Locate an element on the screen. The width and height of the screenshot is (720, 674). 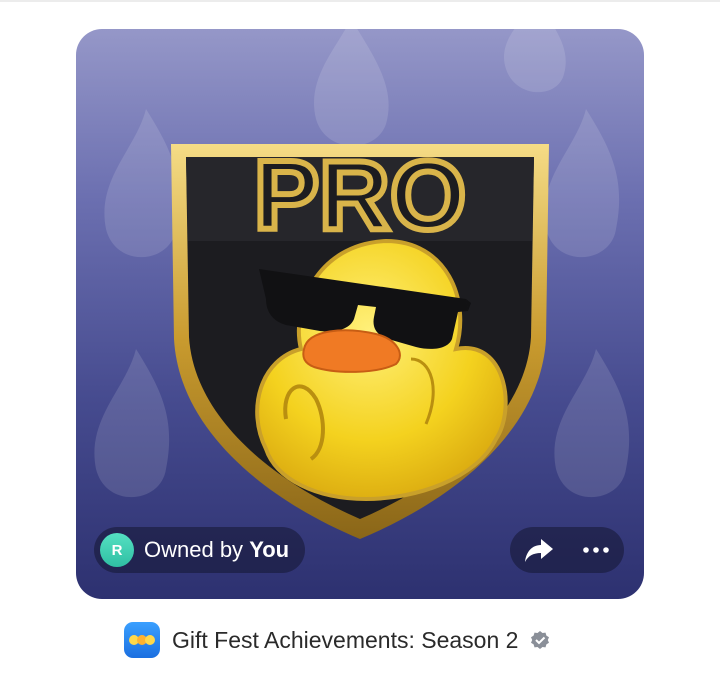
verified-badge-icon is located at coordinates (540, 640).